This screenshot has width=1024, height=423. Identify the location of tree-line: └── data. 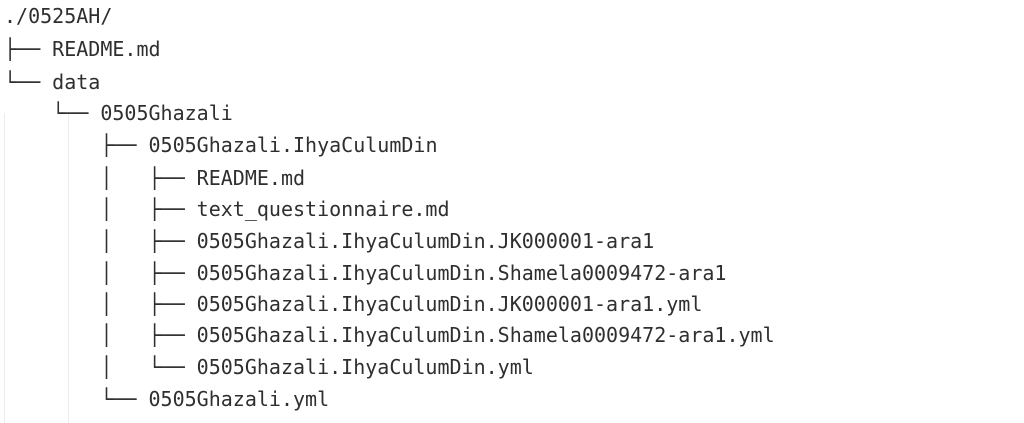
(52, 82).